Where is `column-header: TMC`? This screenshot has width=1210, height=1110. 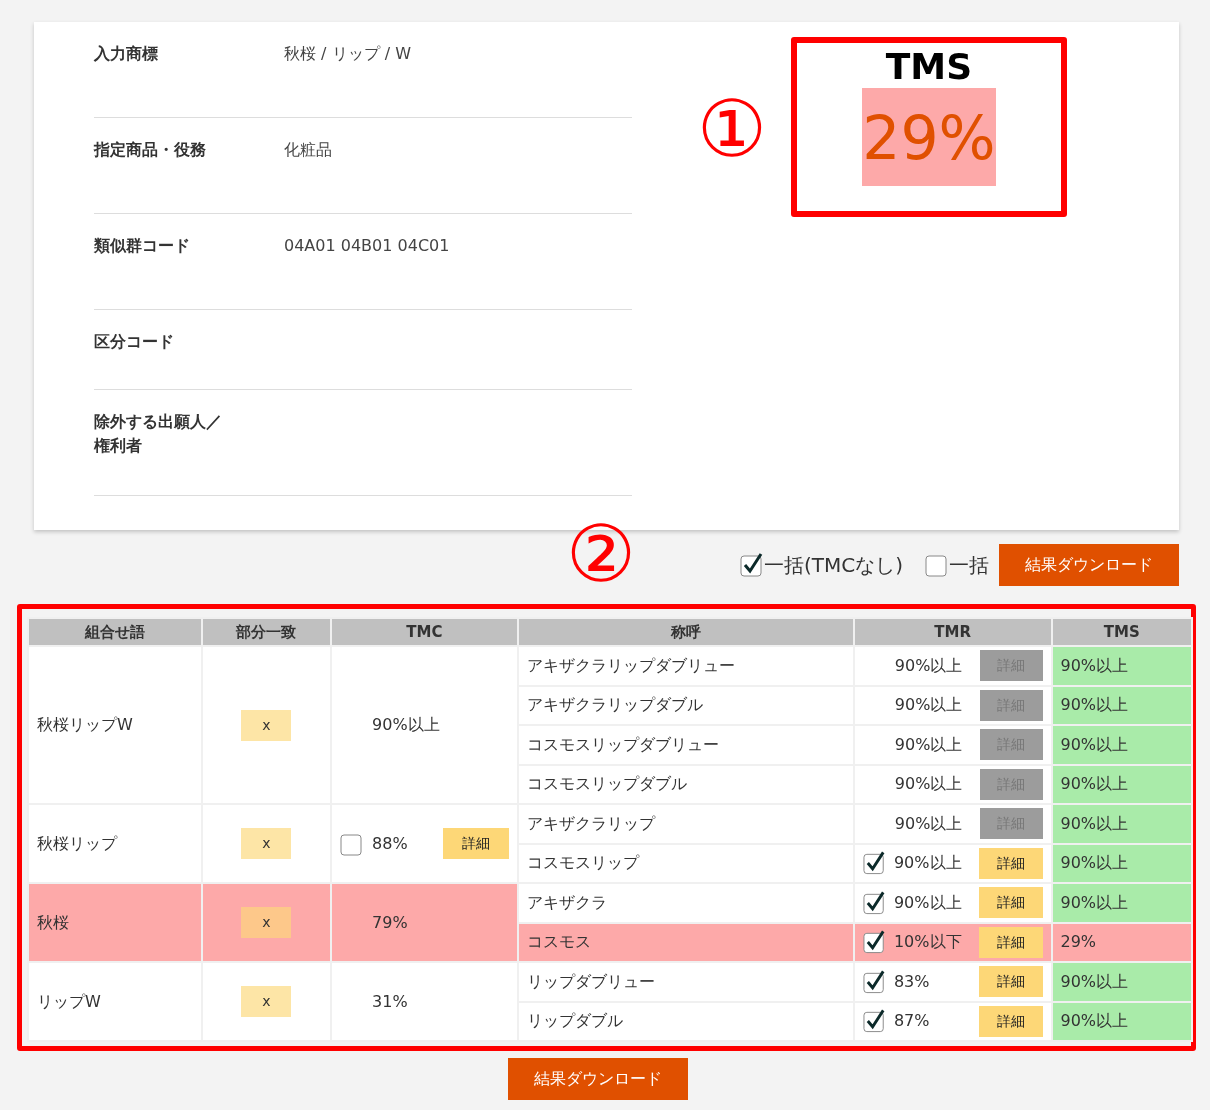 column-header: TMC is located at coordinates (424, 632).